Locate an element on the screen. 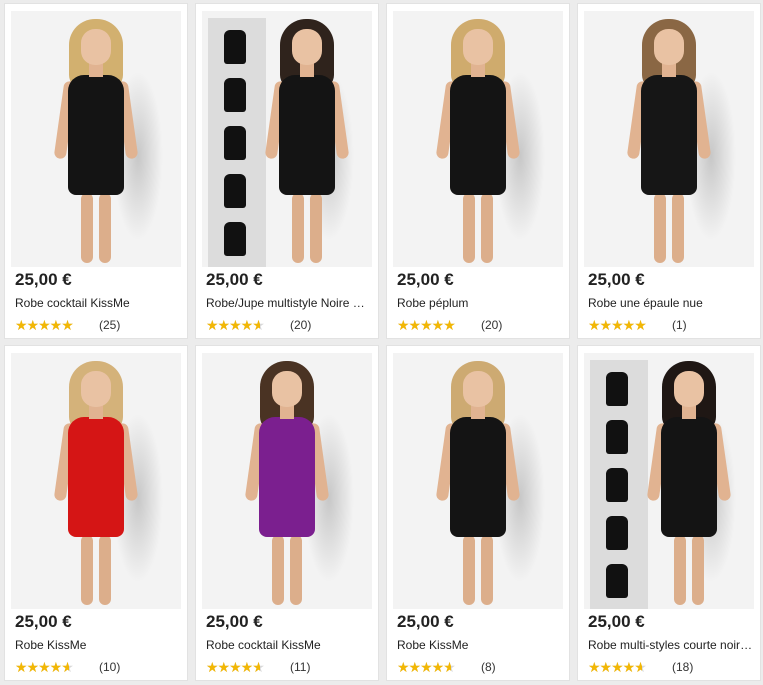 The width and height of the screenshot is (763, 685). review-count: (11) is located at coordinates (300, 667).